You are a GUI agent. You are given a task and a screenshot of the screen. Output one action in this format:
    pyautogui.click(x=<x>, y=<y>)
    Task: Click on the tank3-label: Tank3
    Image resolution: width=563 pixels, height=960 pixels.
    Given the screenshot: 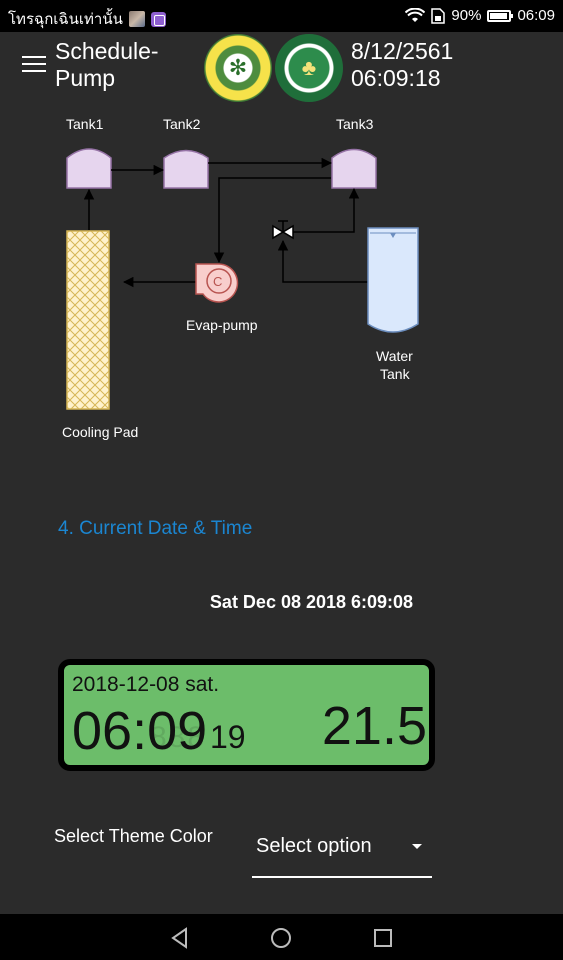 What is the action you would take?
    pyautogui.click(x=355, y=124)
    